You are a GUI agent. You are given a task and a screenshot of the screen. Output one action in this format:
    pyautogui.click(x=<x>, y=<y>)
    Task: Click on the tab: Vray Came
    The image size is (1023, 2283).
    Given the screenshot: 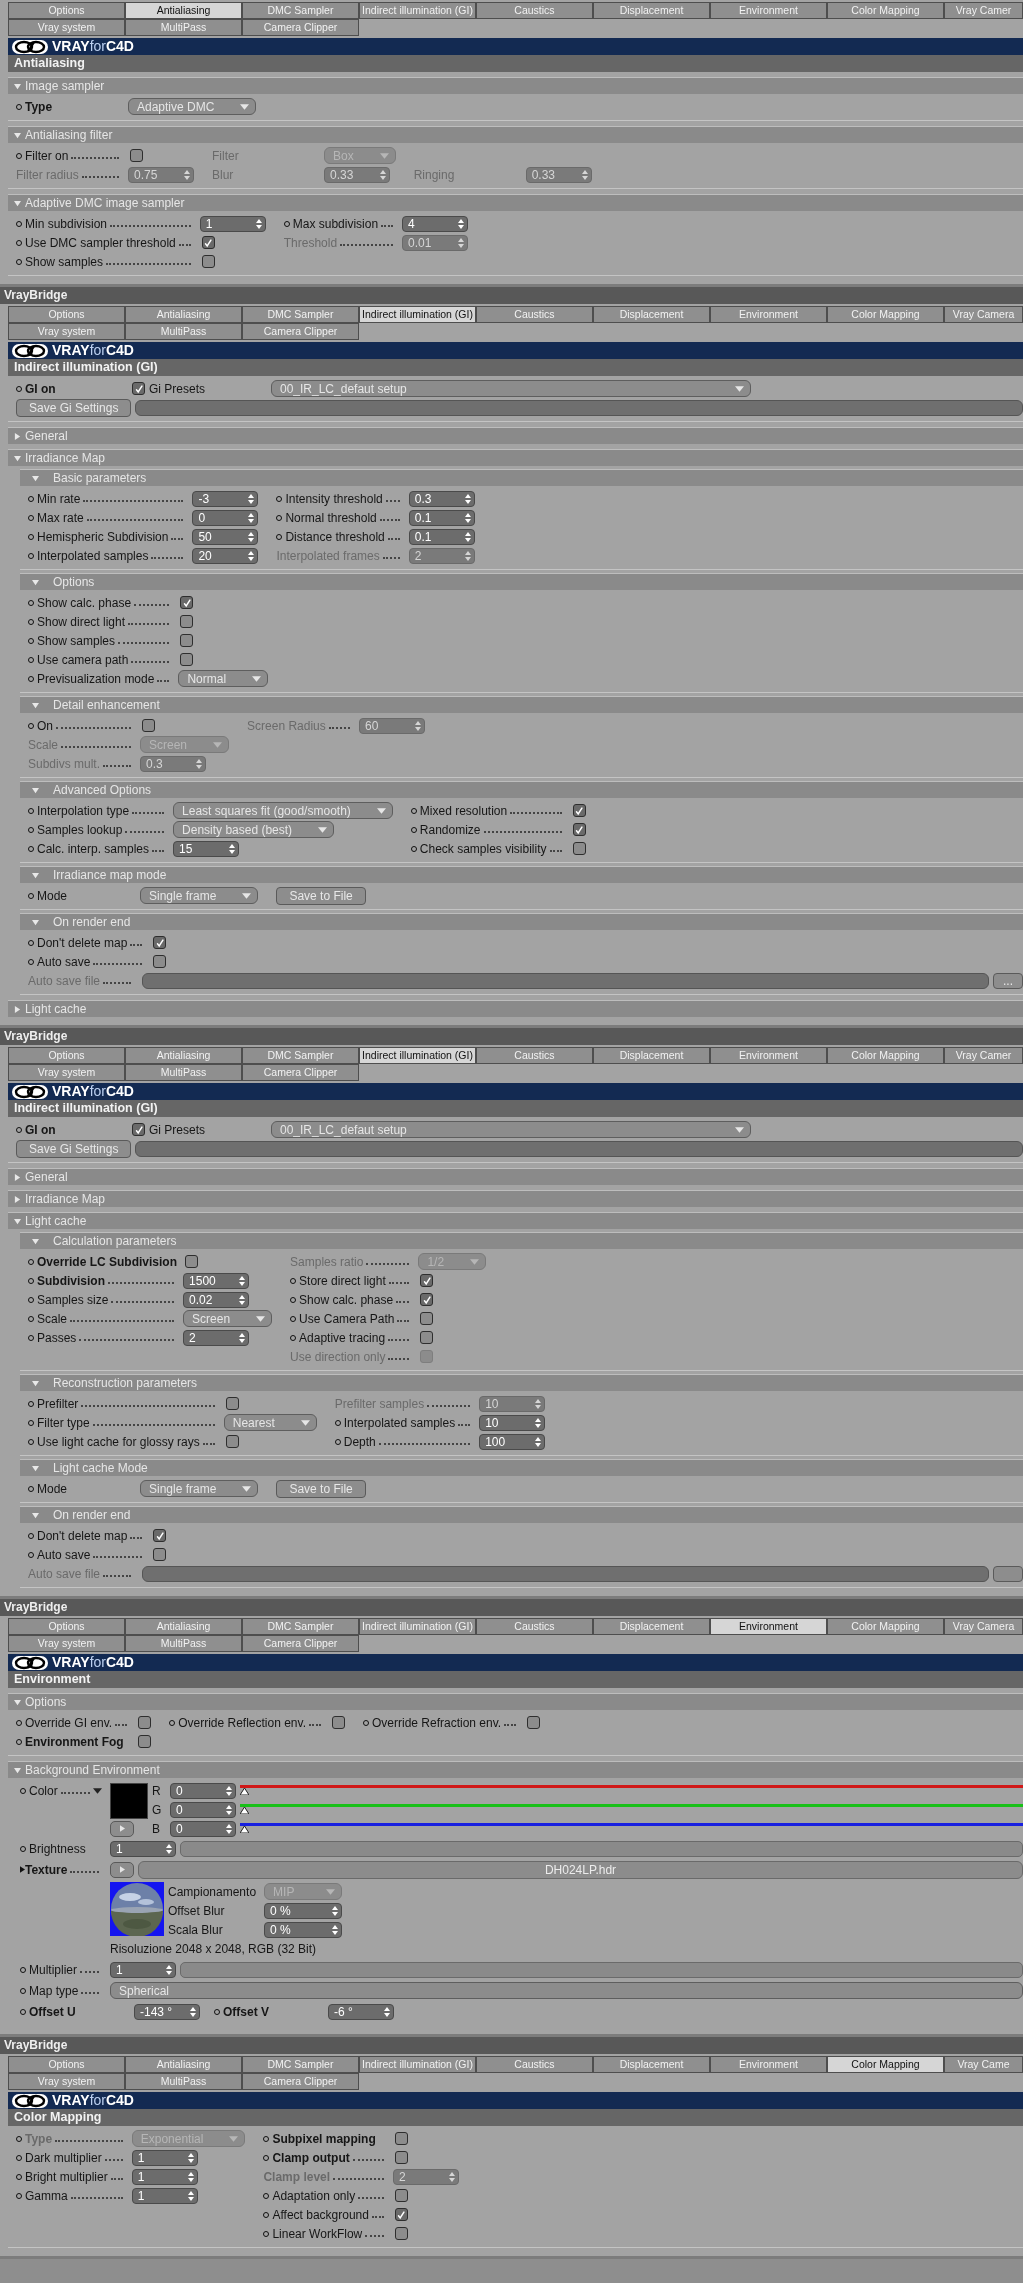 What is the action you would take?
    pyautogui.click(x=983, y=2064)
    